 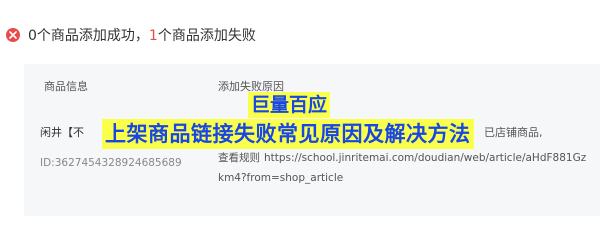 I want to click on fail-text: 个商品添加失败, so click(x=206, y=36).